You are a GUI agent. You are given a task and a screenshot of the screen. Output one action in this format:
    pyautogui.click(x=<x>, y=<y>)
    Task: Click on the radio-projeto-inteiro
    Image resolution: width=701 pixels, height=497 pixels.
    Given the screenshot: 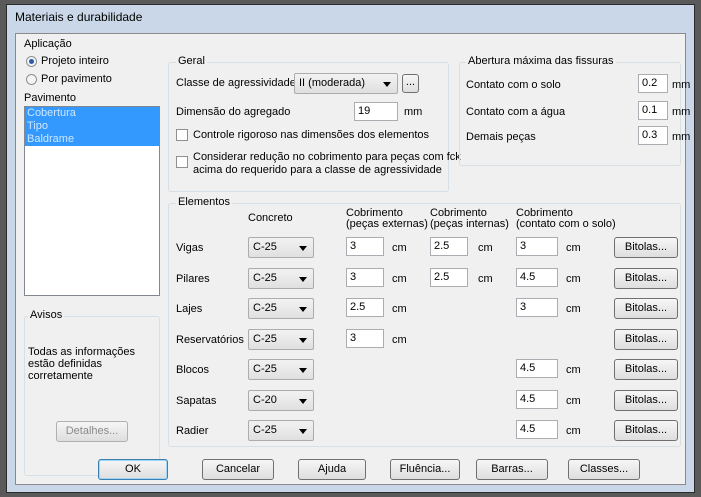 What is the action you would take?
    pyautogui.click(x=31, y=61)
    